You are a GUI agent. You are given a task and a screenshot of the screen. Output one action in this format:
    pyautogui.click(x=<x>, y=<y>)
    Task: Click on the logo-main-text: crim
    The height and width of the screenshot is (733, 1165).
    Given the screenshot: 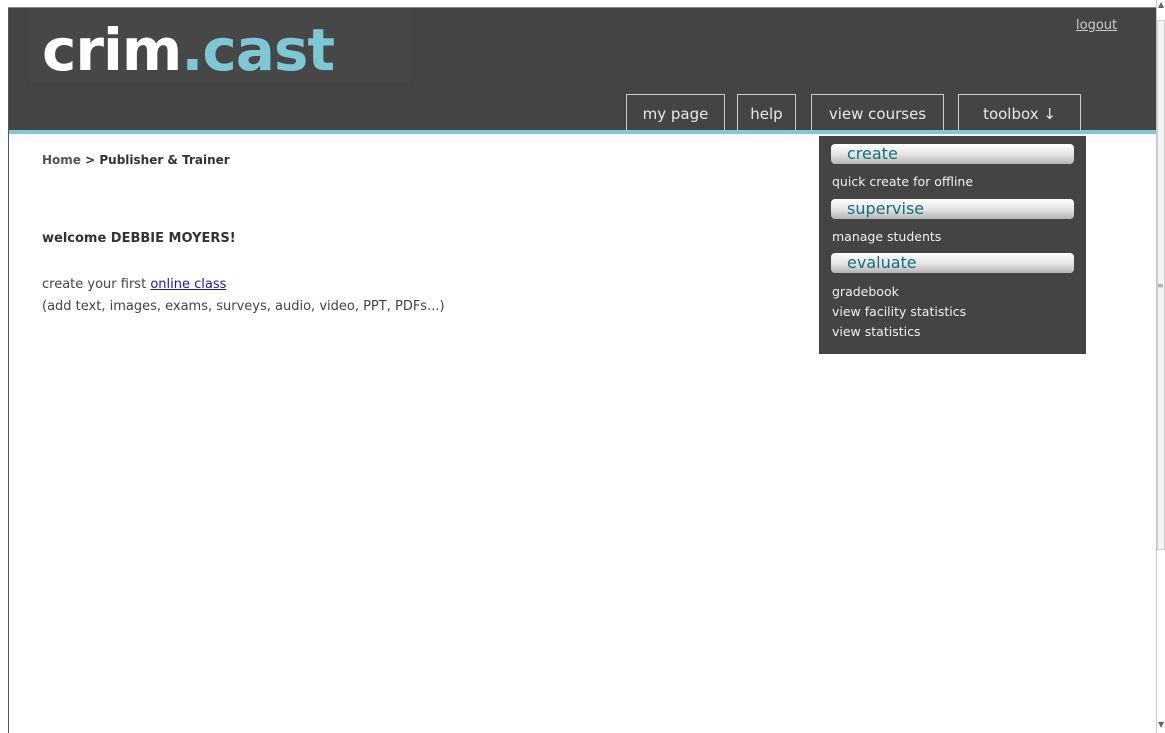 What is the action you would take?
    pyautogui.click(x=112, y=50)
    